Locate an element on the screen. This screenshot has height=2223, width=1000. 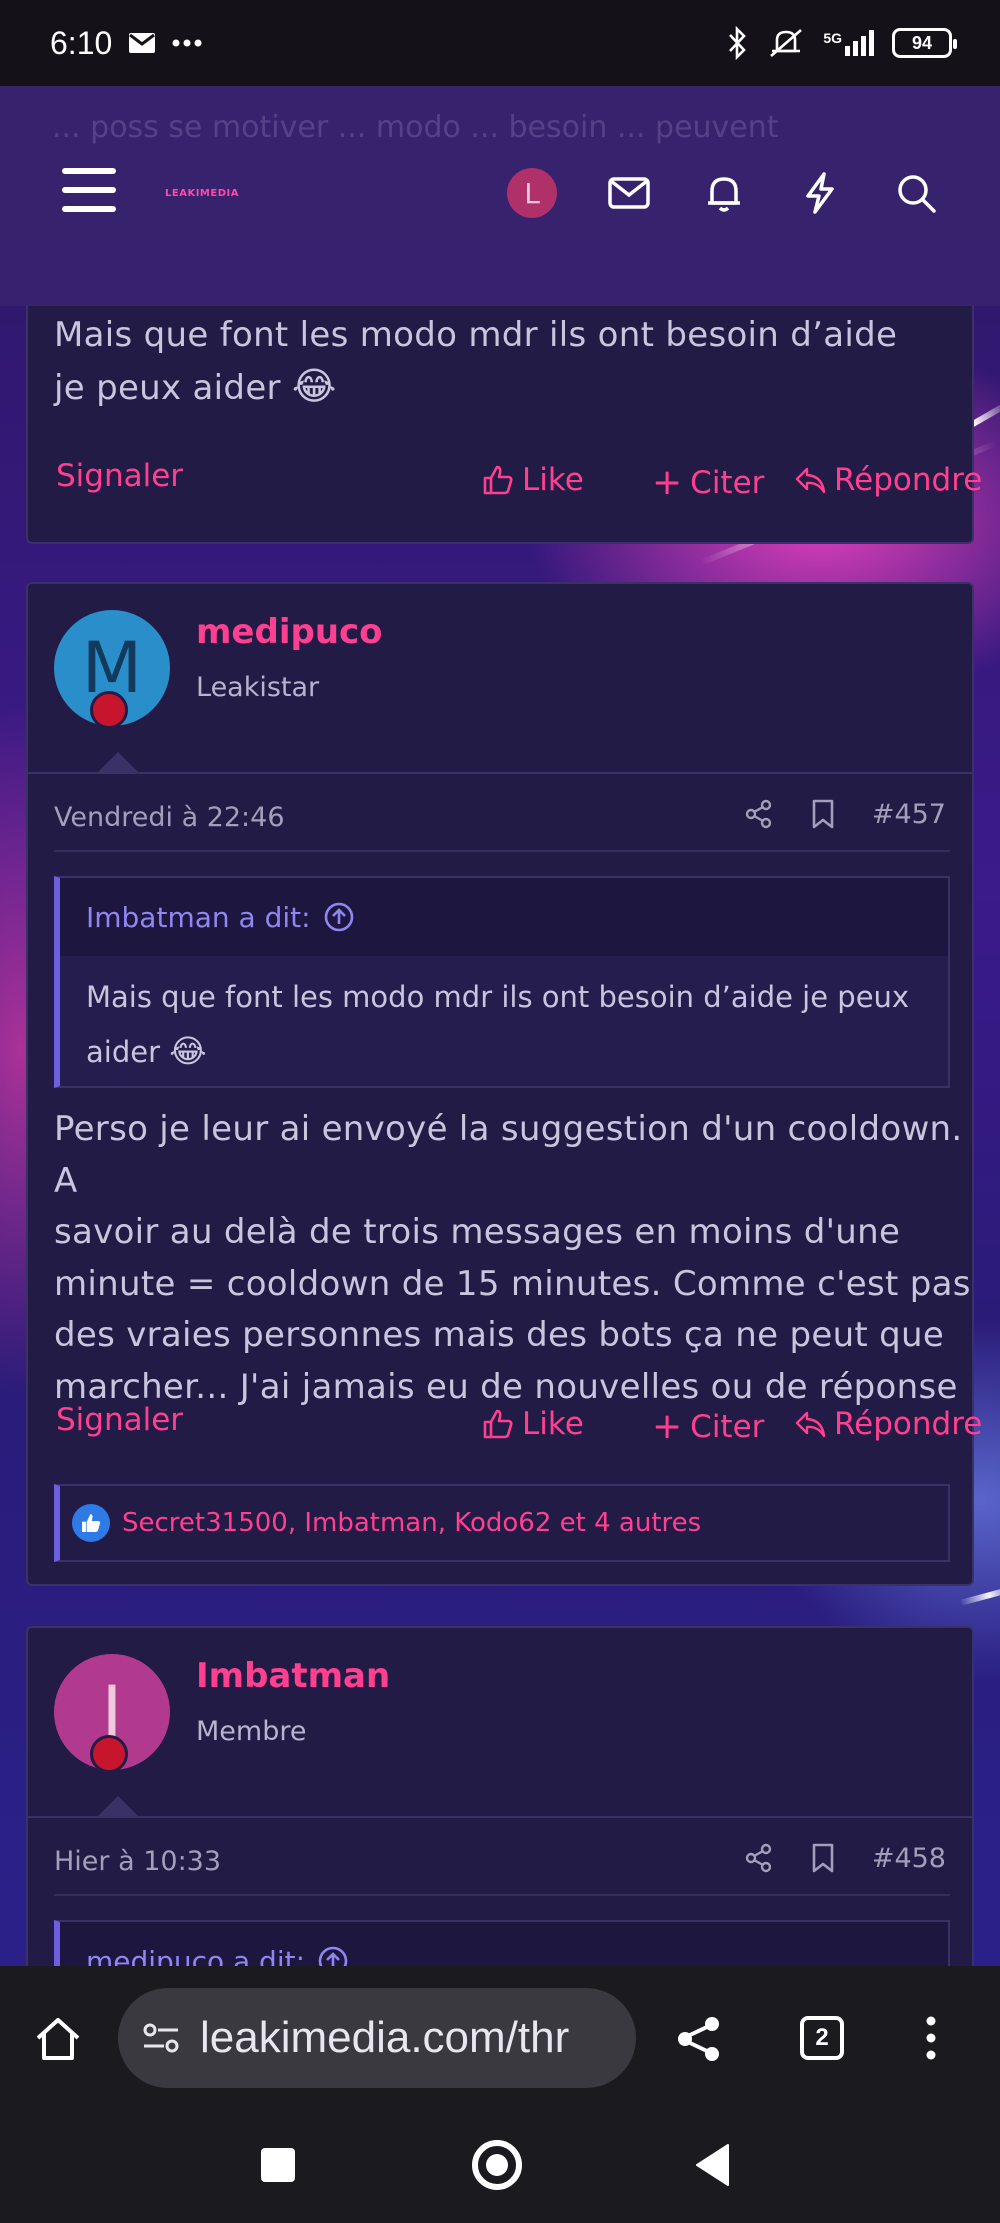
site-logo: LEAKIMEDIA is located at coordinates (202, 193).